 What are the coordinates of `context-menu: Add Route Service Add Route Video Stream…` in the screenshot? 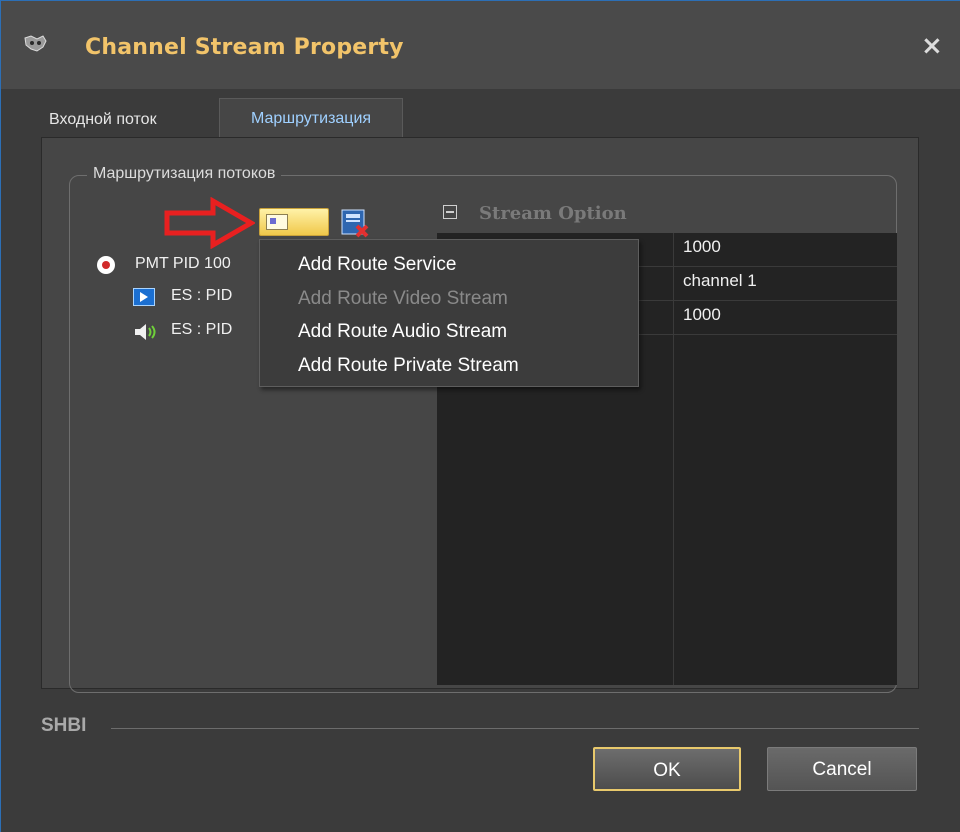 It's located at (449, 313).